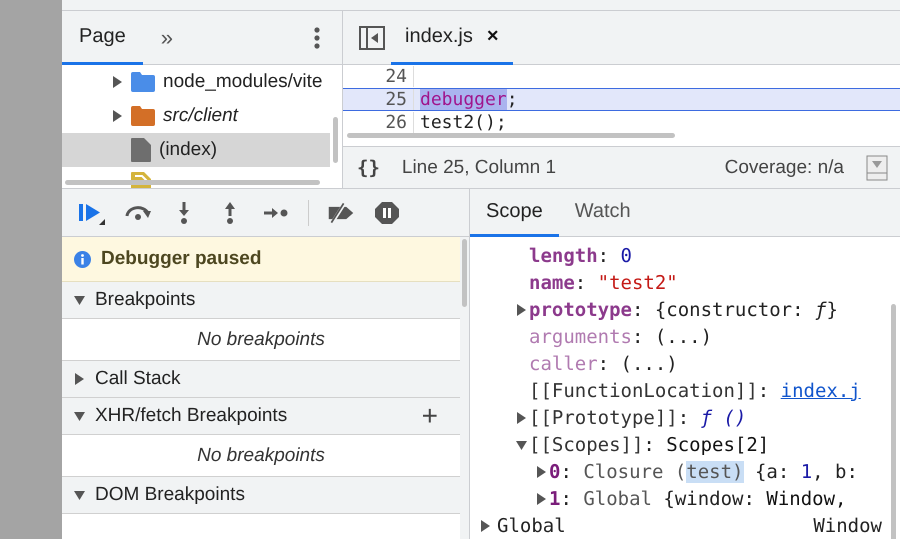 The image size is (900, 539). What do you see at coordinates (82, 259) in the screenshot?
I see `info-icon` at bounding box center [82, 259].